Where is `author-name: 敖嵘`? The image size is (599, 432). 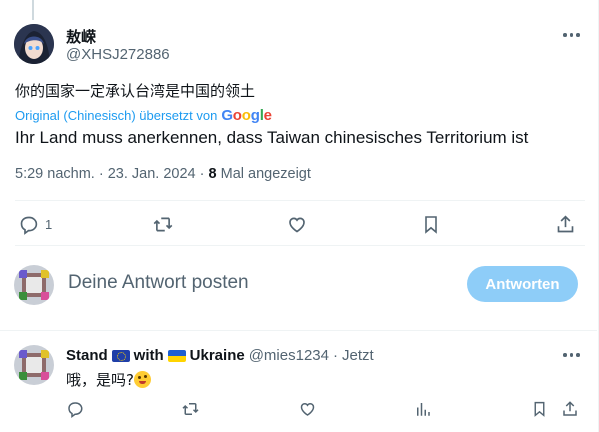 author-name: 敖嵘 is located at coordinates (81, 36).